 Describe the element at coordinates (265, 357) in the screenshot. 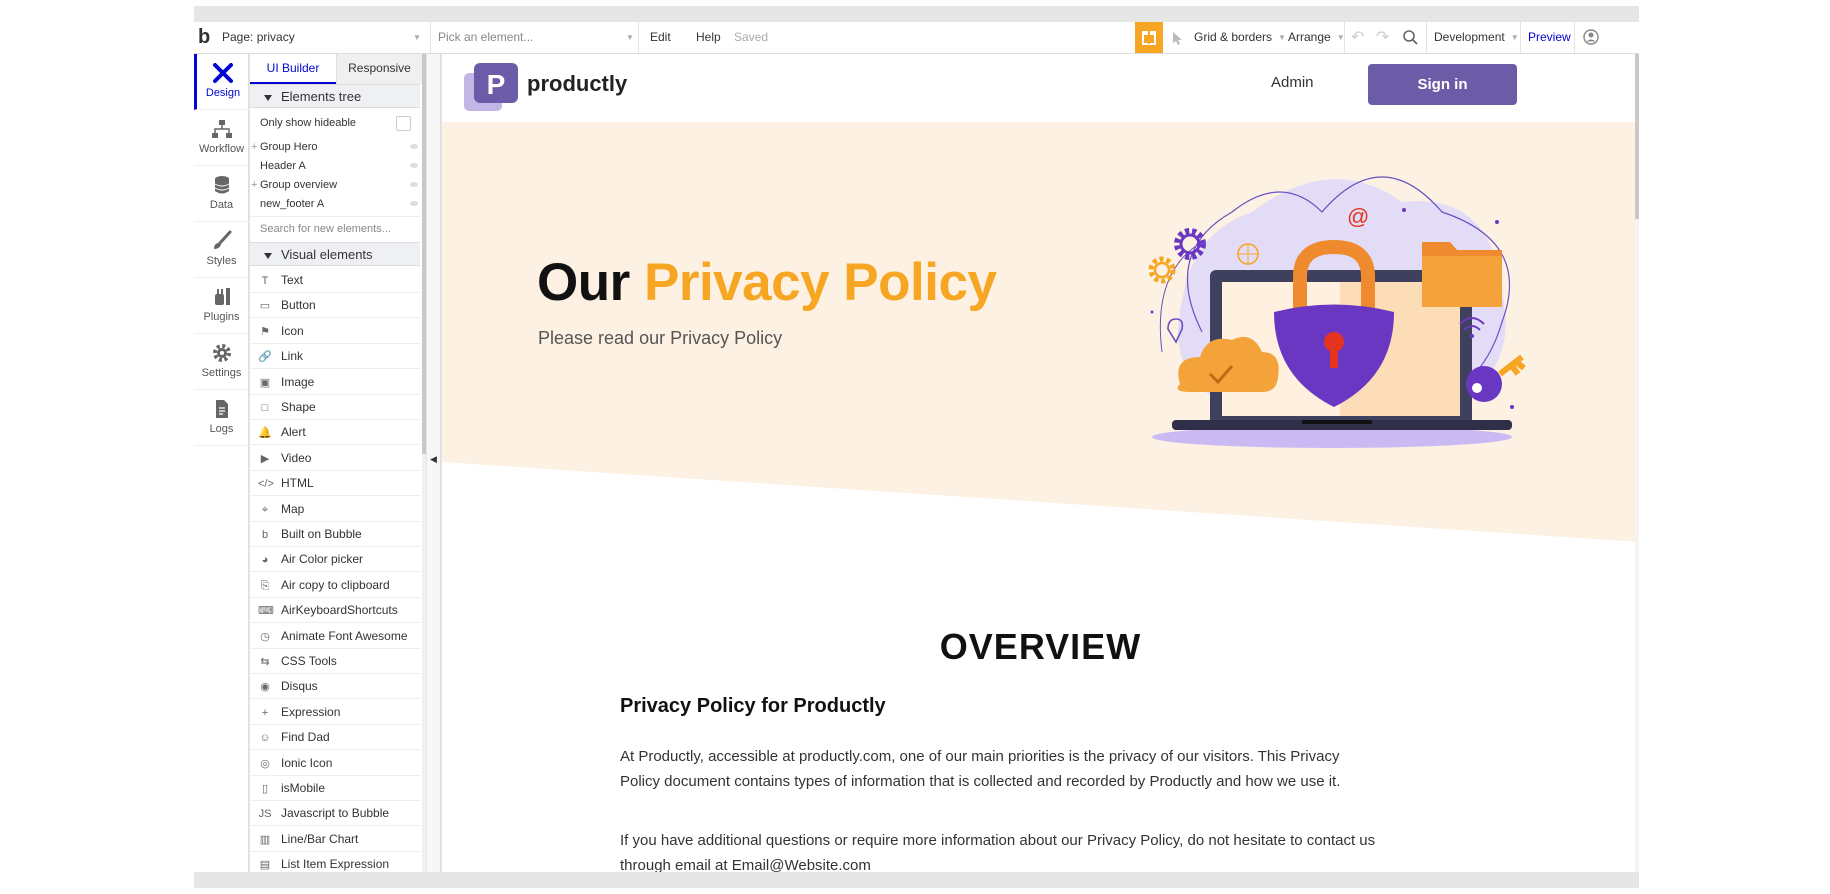

I see `element-type-icon: 🔗` at that location.